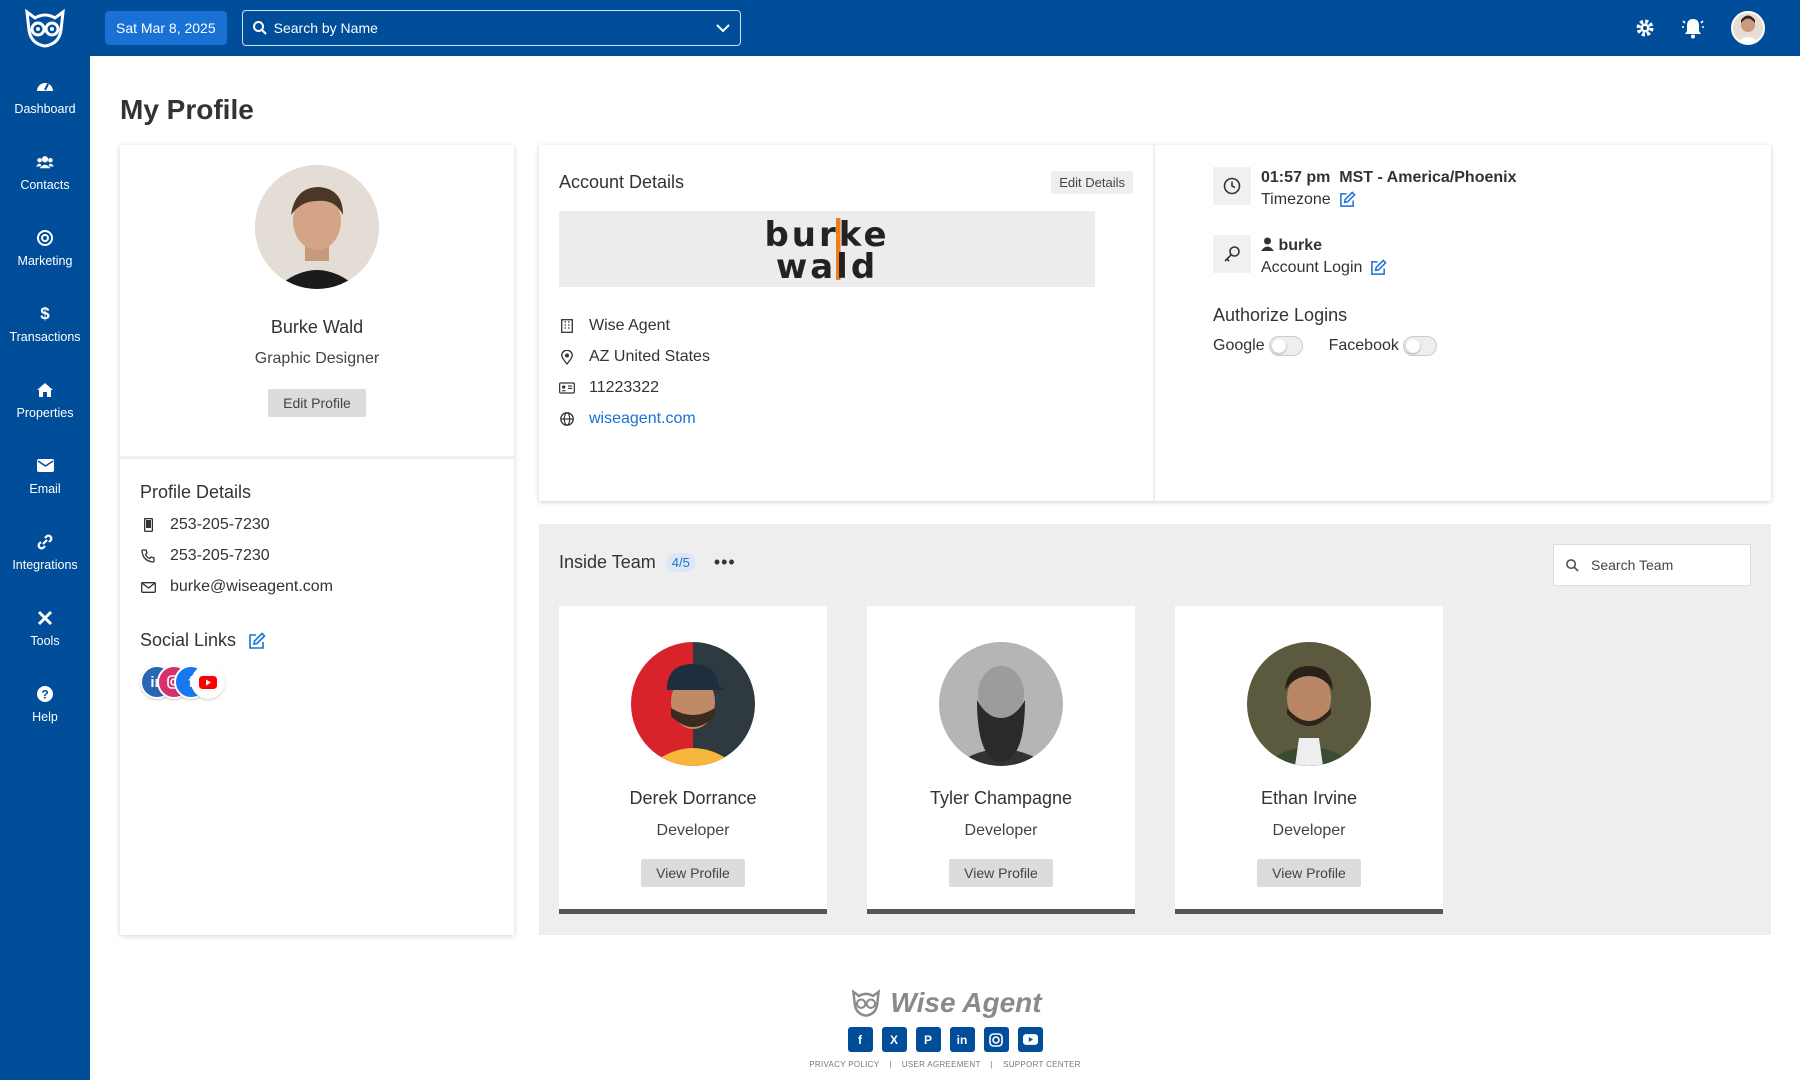  Describe the element at coordinates (491, 28) in the screenshot. I see `search-by-name-dropdown: Search by Name` at that location.